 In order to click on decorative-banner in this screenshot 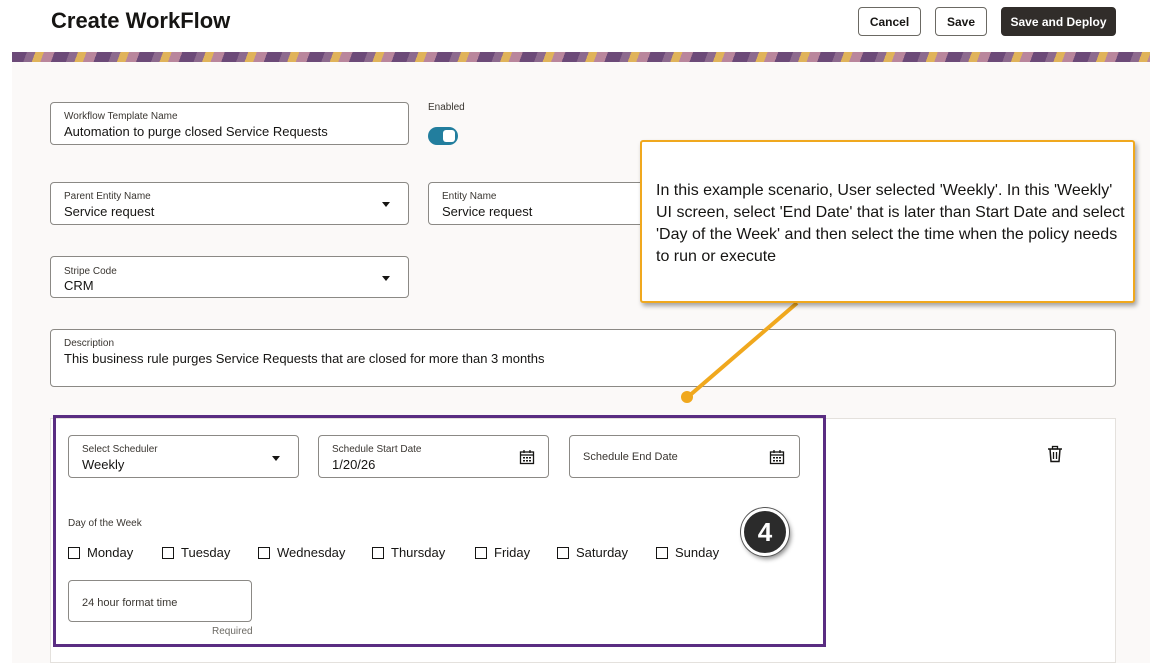, I will do `click(581, 57)`.